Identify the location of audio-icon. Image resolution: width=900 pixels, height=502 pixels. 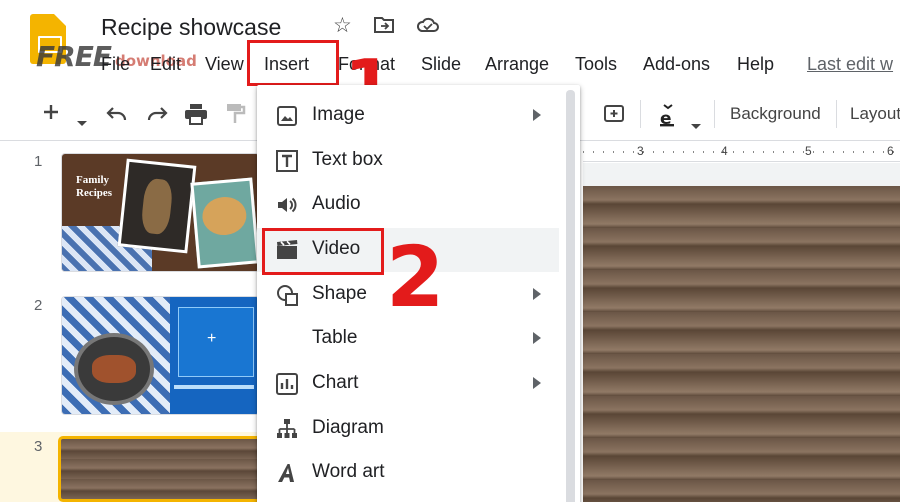
(287, 205).